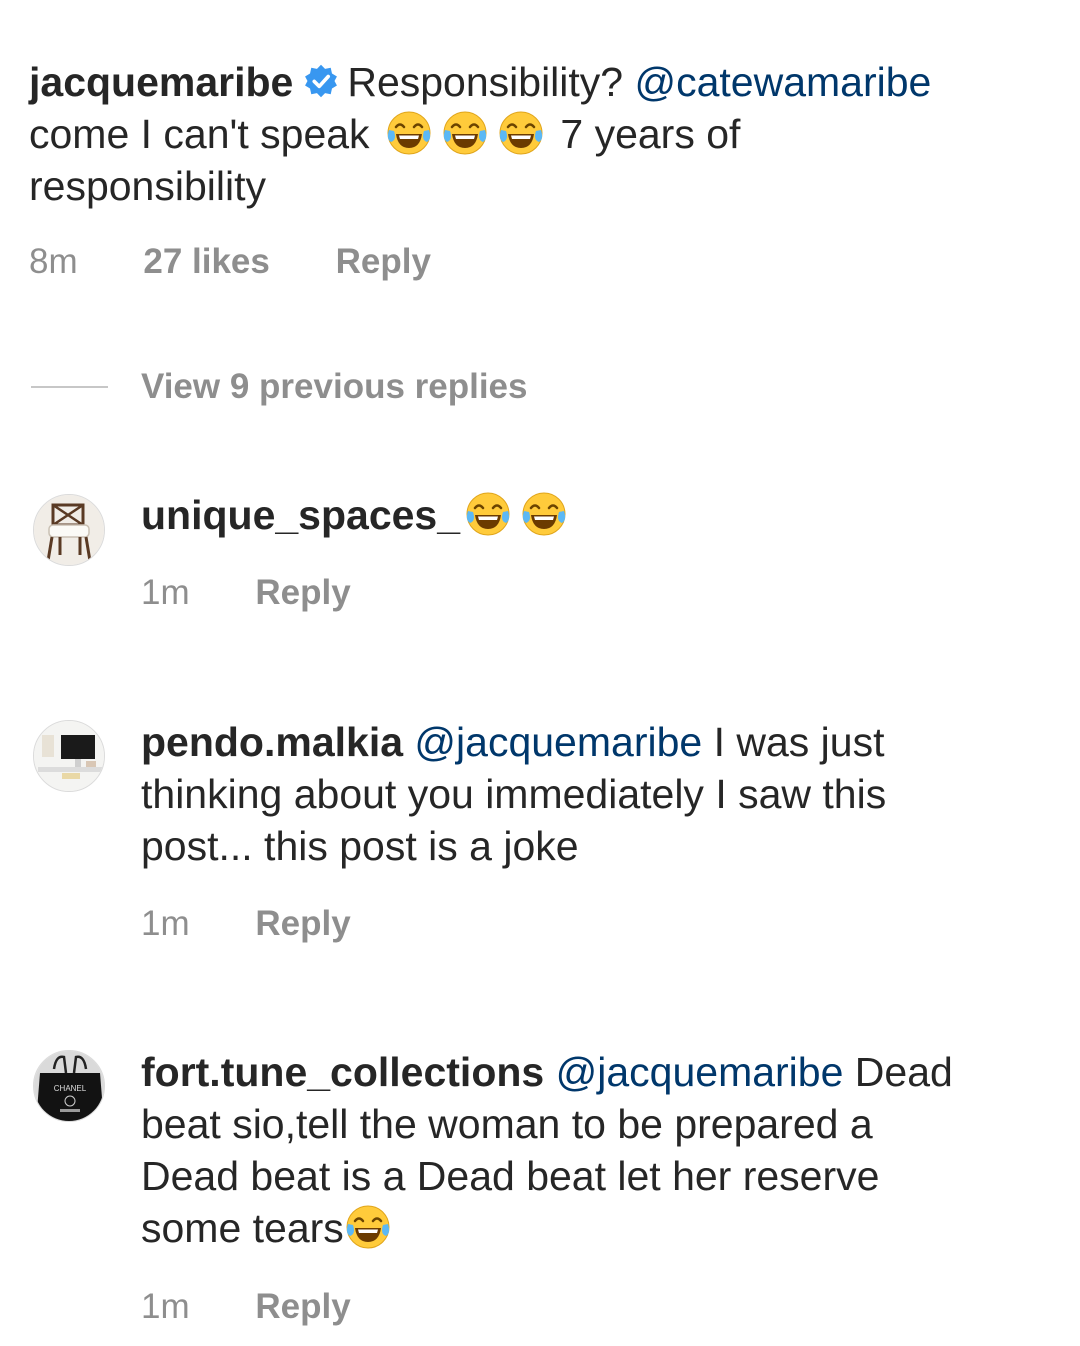 Image resolution: width=1080 pixels, height=1346 pixels. Describe the element at coordinates (246, 593) in the screenshot. I see `reply-1-meta: 1m Reply` at that location.